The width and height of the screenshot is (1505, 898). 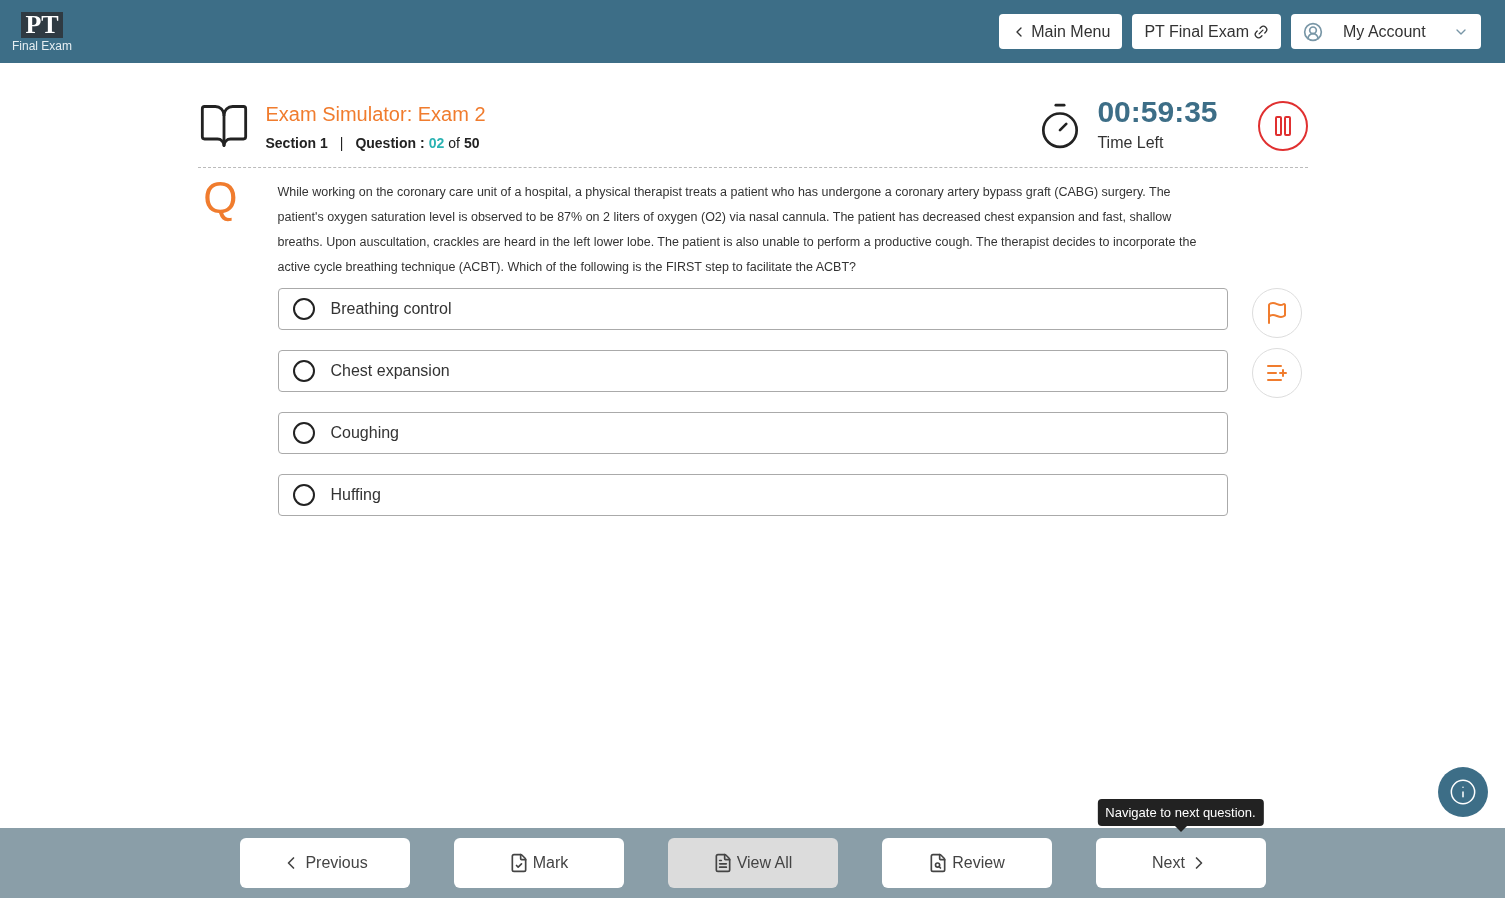 I want to click on answer-option: Coughing, so click(x=752, y=433).